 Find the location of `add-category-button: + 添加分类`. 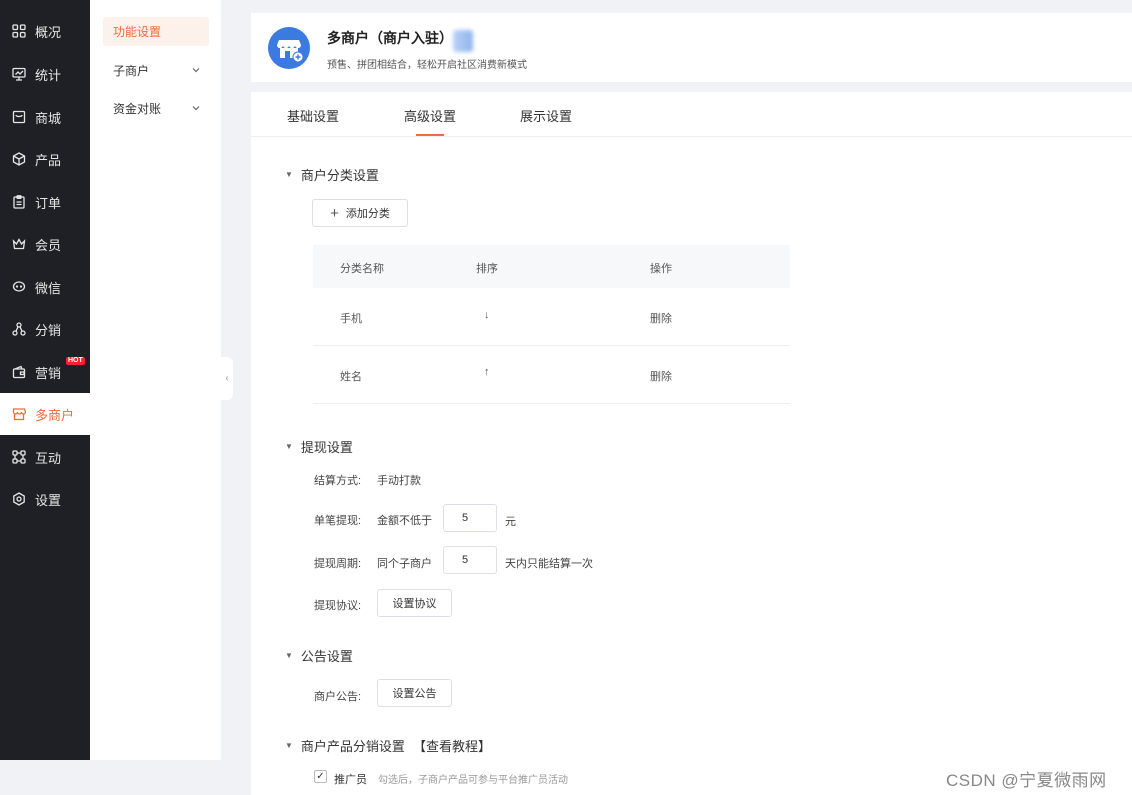

add-category-button: + 添加分类 is located at coordinates (360, 213).